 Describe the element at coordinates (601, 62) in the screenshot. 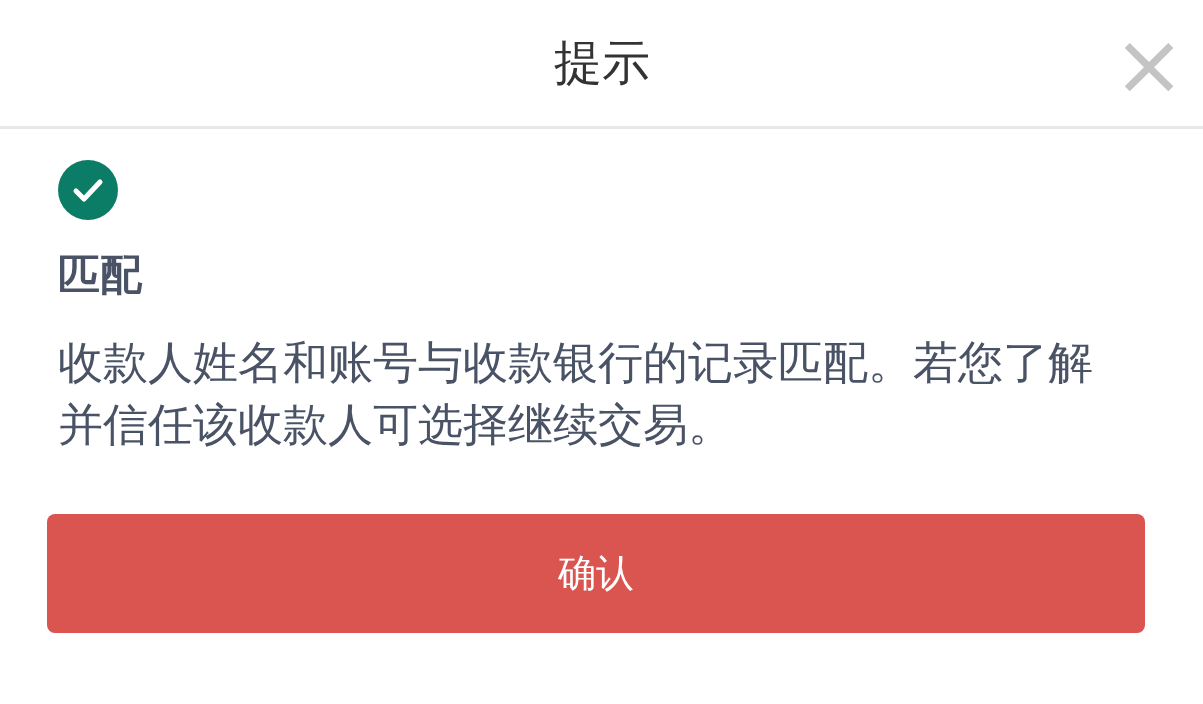

I see `dialog-title: 提示` at that location.